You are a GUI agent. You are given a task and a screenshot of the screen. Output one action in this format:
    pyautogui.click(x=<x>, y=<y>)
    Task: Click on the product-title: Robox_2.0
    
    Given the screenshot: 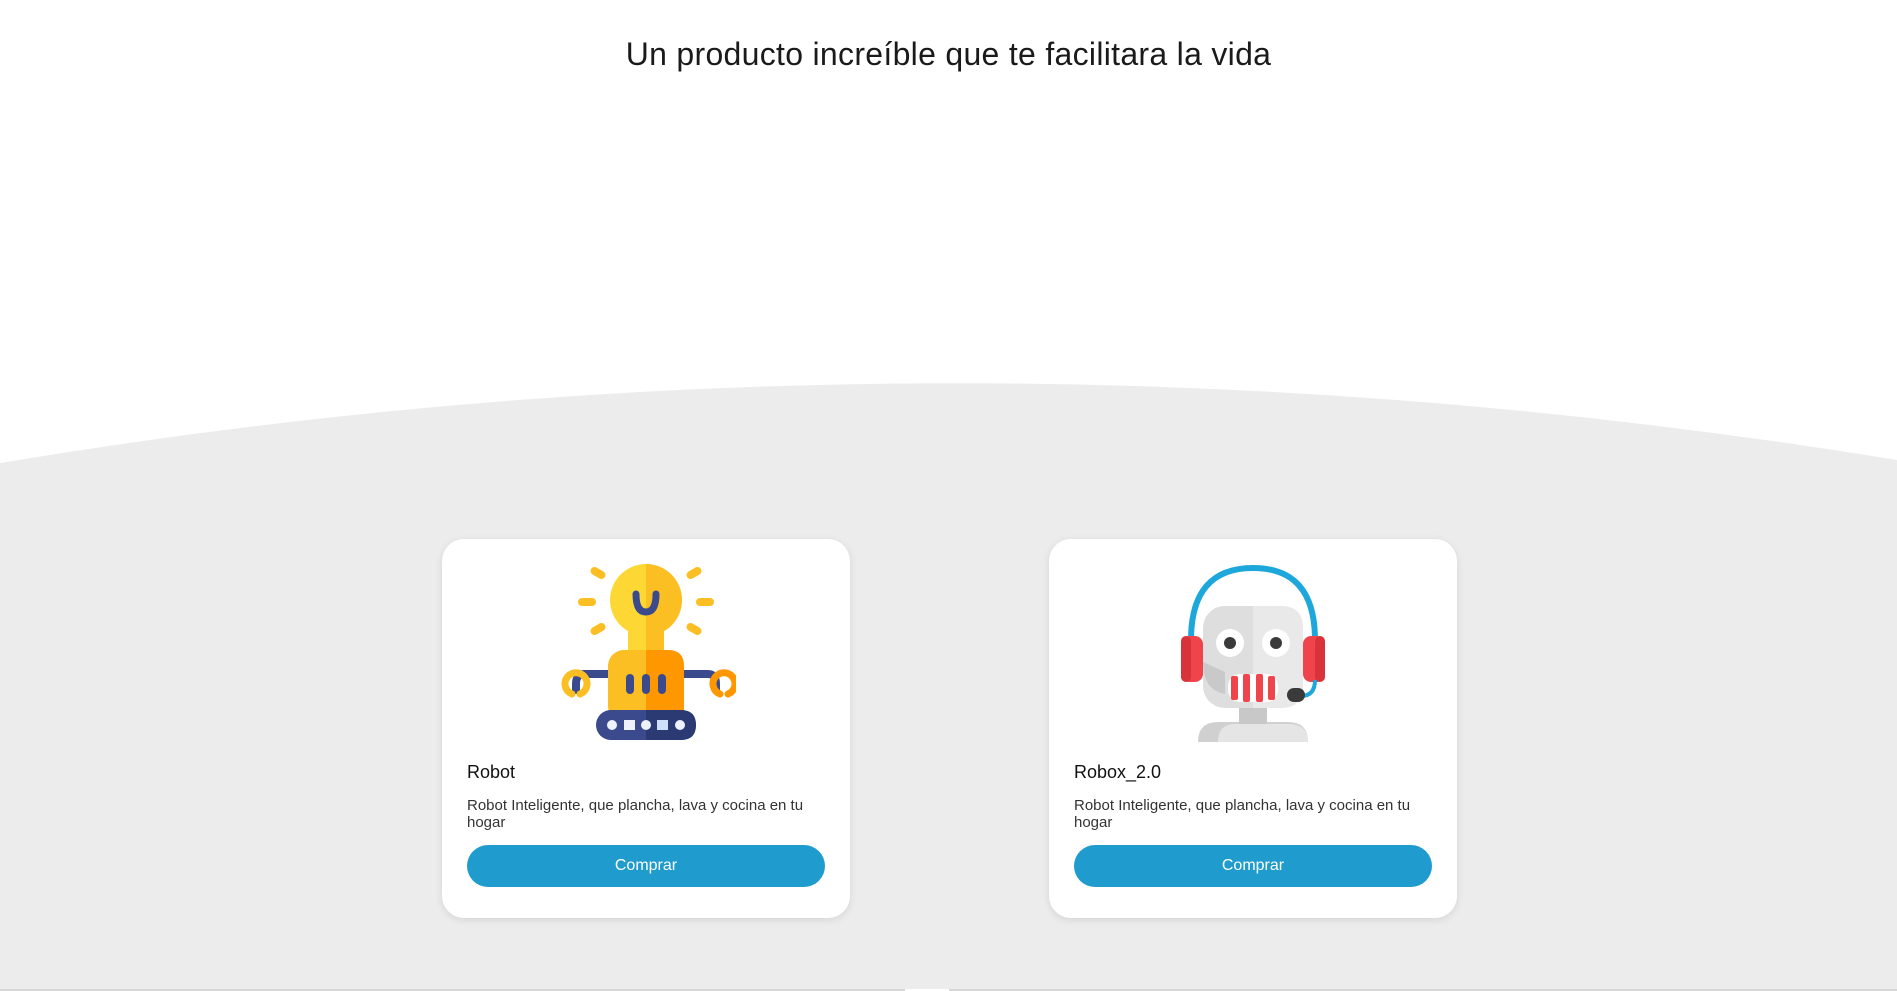 What is the action you would take?
    pyautogui.click(x=1118, y=772)
    